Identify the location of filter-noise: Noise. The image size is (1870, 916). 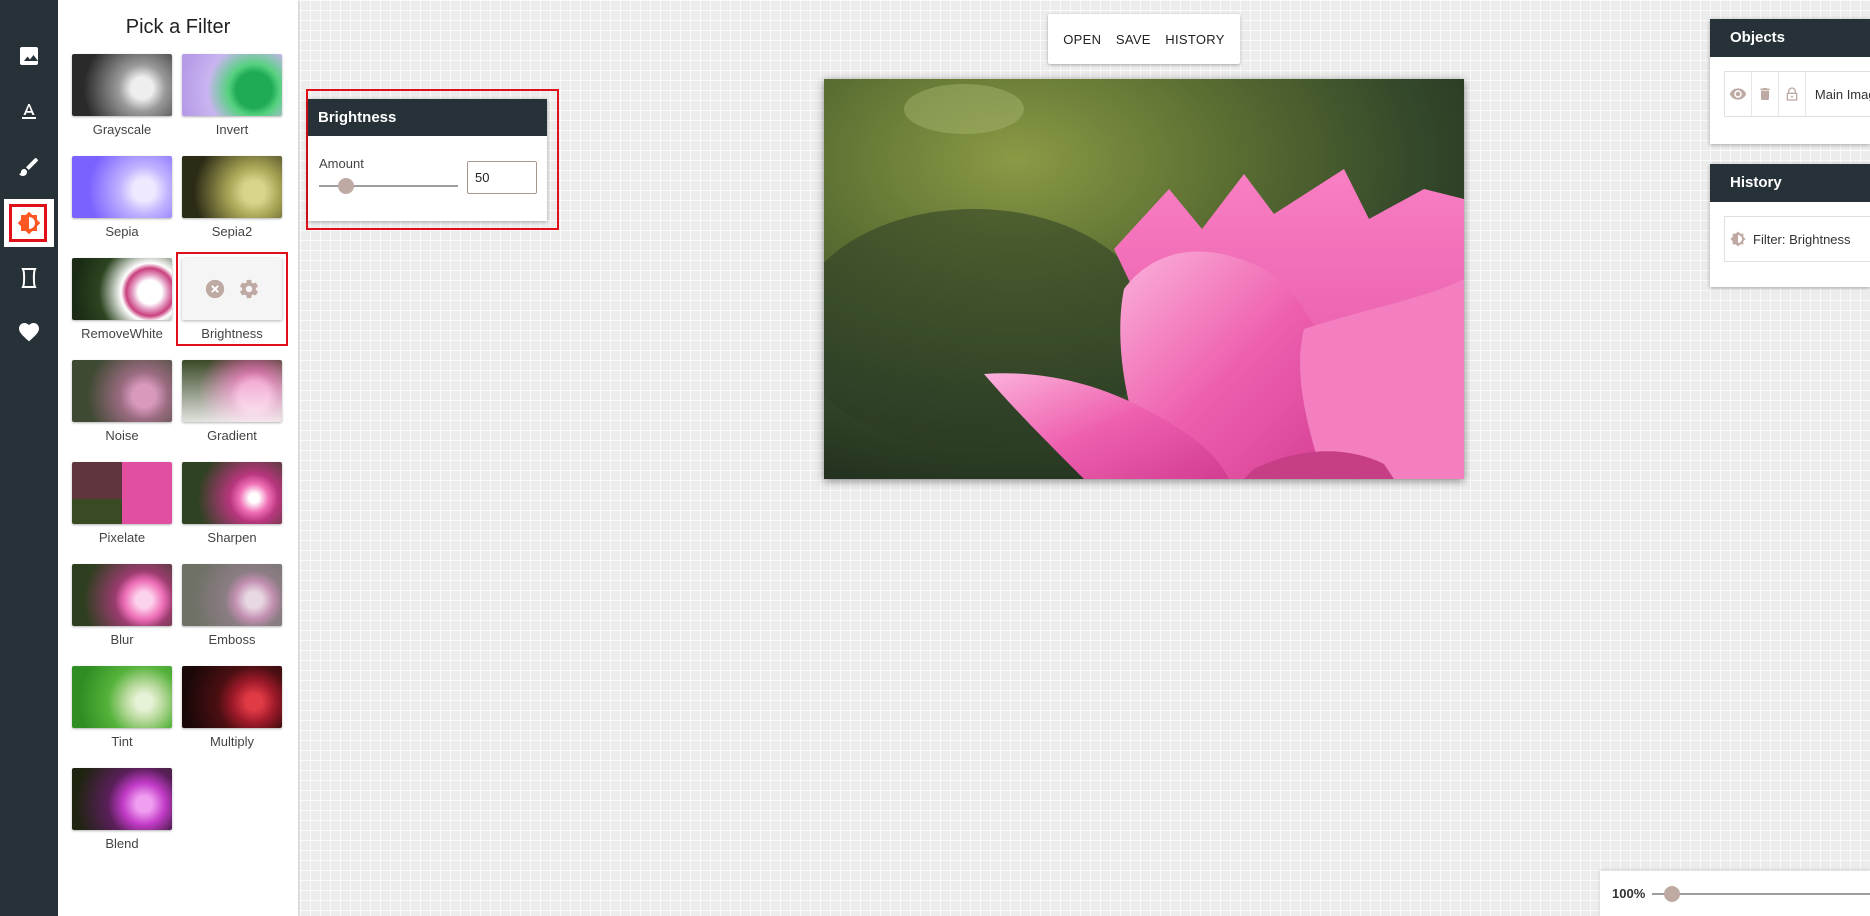
(122, 401).